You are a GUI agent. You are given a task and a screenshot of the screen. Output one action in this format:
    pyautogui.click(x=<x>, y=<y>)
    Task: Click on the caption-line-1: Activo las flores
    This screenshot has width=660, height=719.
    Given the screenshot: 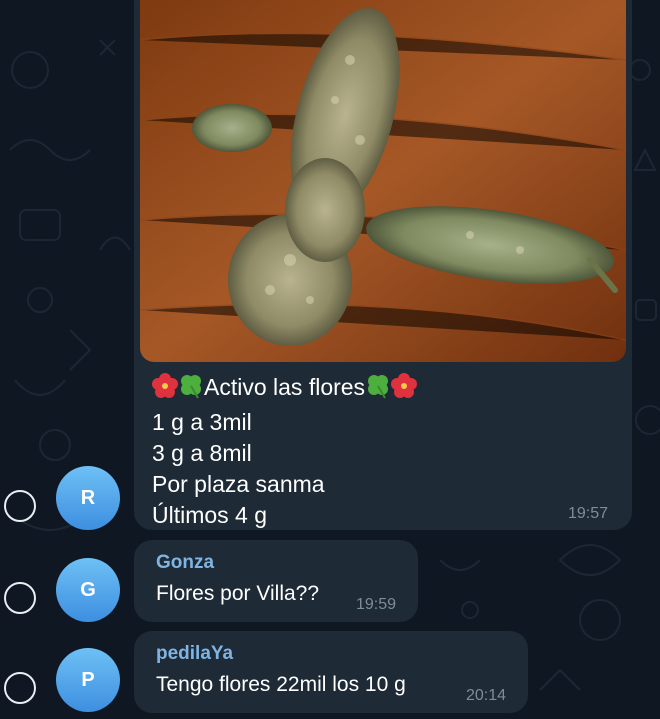 What is the action you would take?
    pyautogui.click(x=285, y=389)
    